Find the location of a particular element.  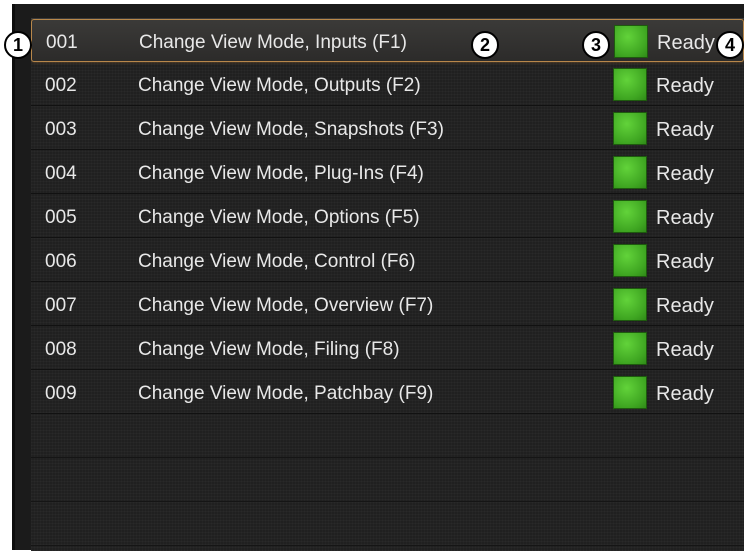

row-label: Change View Mode, Patchbay (F9) is located at coordinates (286, 393).